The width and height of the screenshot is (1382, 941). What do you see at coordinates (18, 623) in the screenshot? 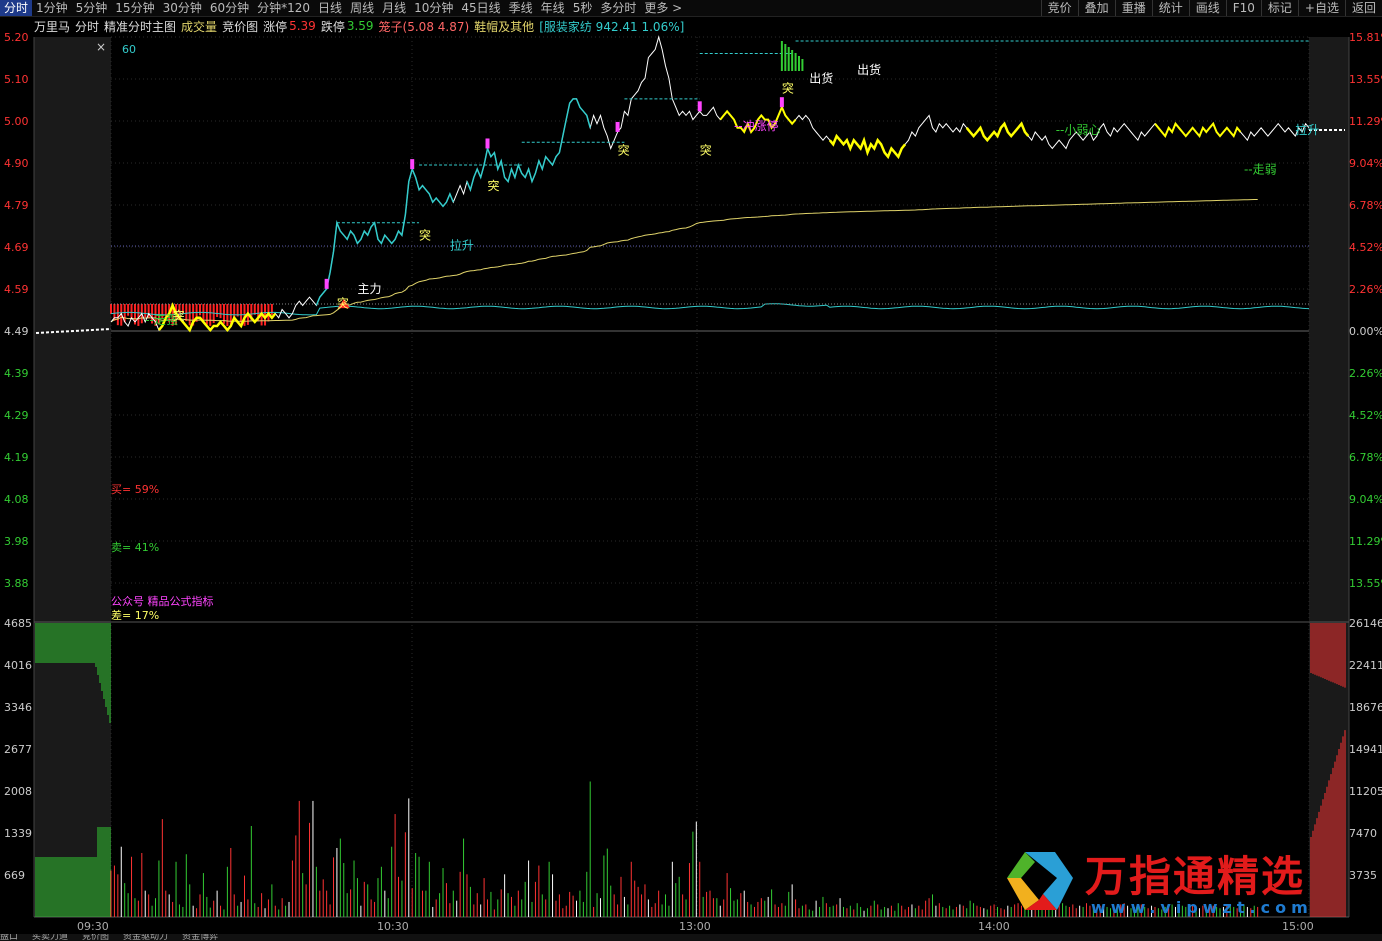
I see `vol-tick-label: 4685` at bounding box center [18, 623].